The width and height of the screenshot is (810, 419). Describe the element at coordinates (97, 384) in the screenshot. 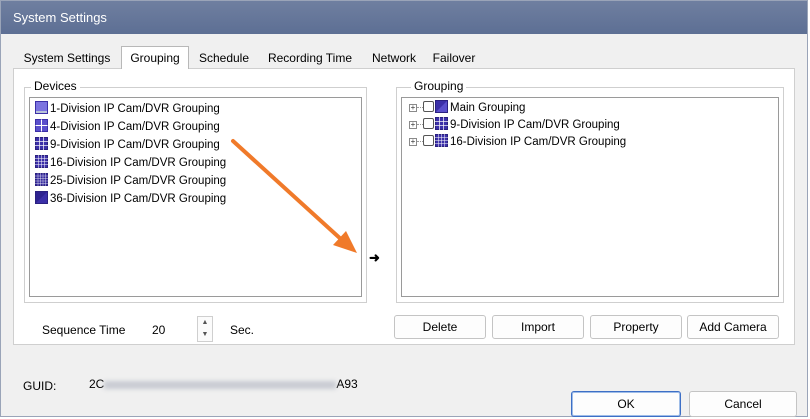

I see `guid-prefix: 2C` at that location.